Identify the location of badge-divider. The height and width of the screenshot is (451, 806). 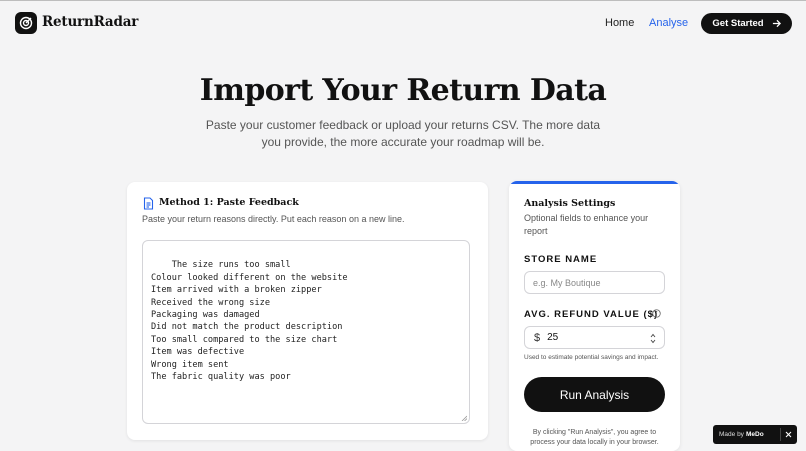
(780, 434).